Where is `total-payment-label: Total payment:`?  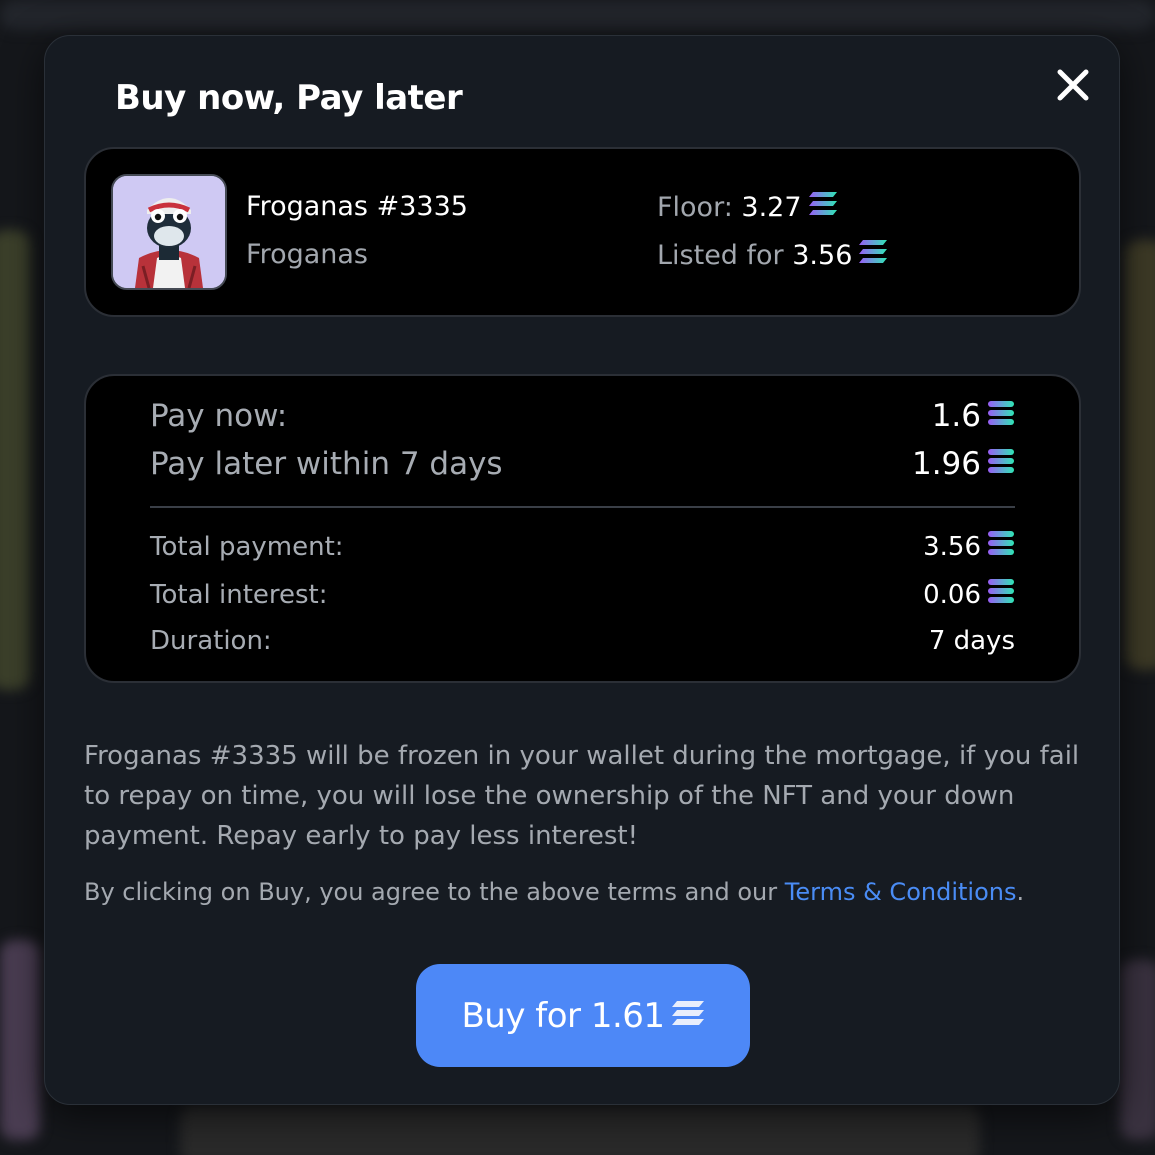
total-payment-label: Total payment: is located at coordinates (247, 546).